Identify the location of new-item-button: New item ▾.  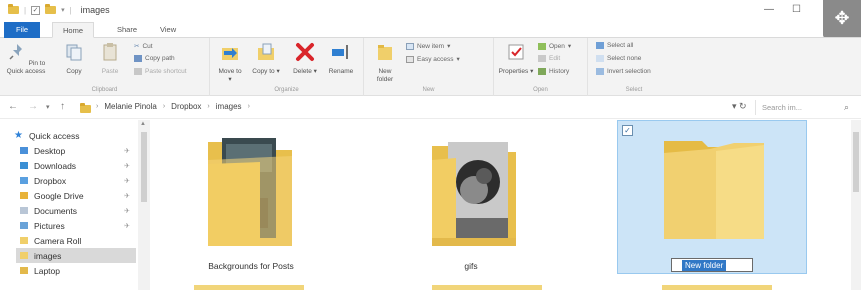
(428, 46).